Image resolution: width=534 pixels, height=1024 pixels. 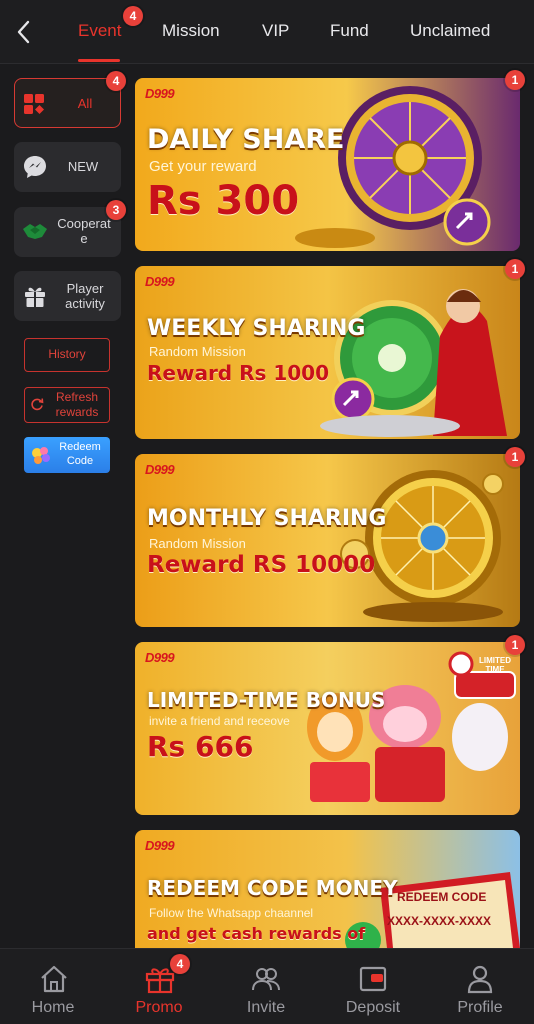 I want to click on sidebar-item-label: All, so click(x=85, y=103).